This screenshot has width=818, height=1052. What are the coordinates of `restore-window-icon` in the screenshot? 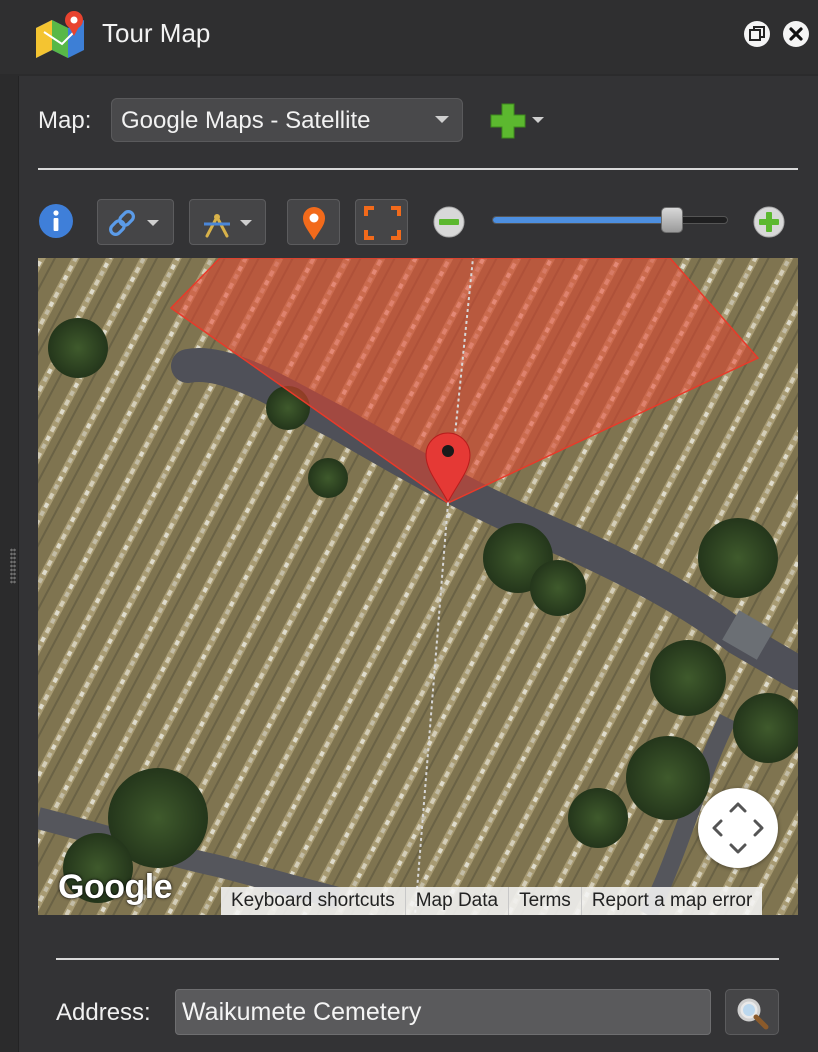 It's located at (757, 33).